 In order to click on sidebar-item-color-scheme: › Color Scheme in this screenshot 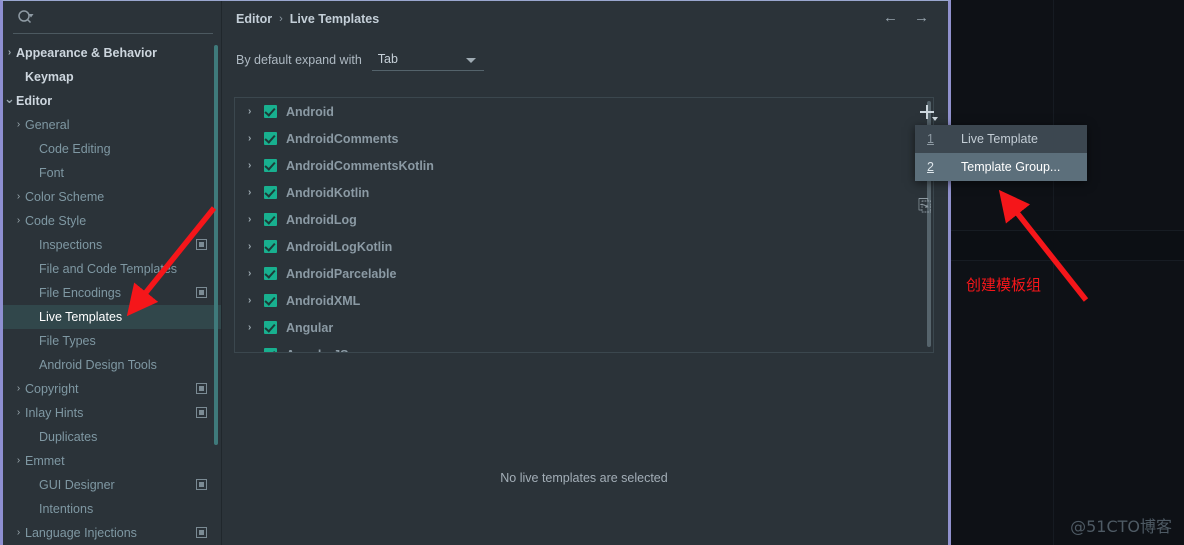, I will do `click(112, 197)`.